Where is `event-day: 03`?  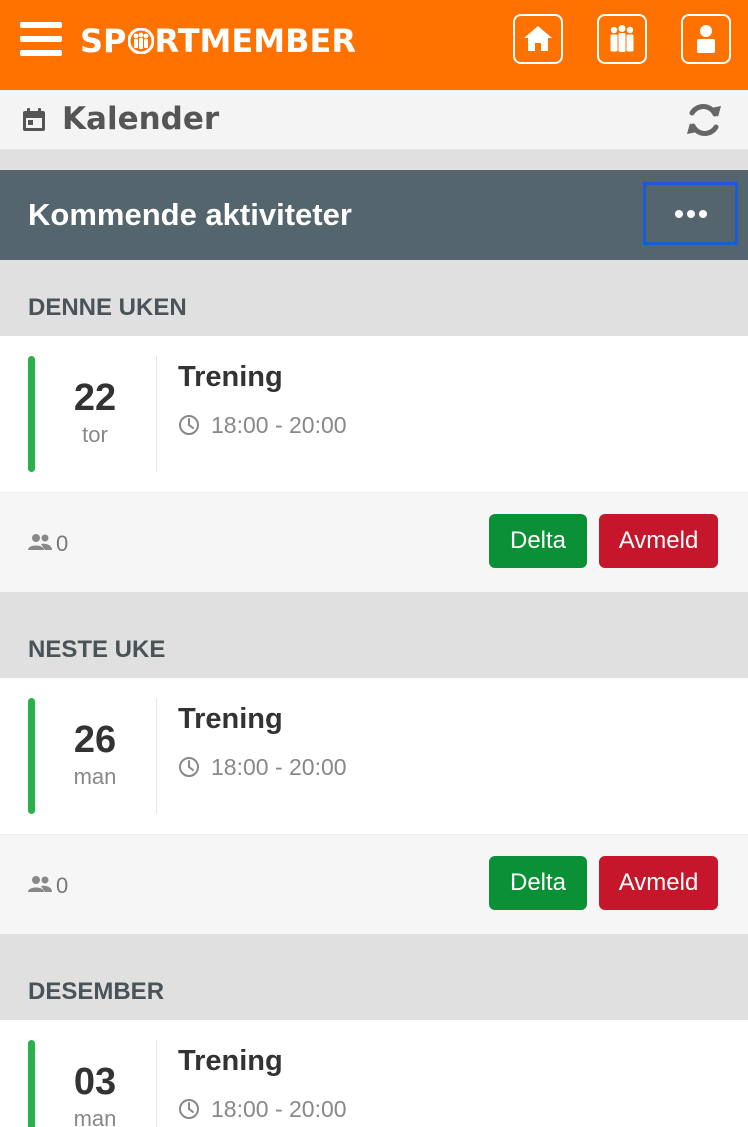
event-day: 03 is located at coordinates (95, 1082).